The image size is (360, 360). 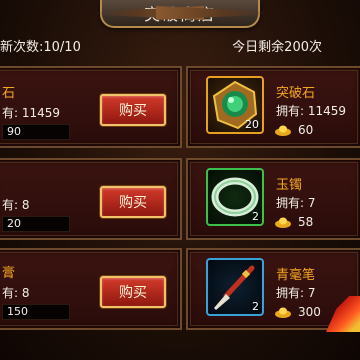 What do you see at coordinates (273, 107) in the screenshot?
I see `shop-item-card: 20 突破石 拥有: 11459 60` at bounding box center [273, 107].